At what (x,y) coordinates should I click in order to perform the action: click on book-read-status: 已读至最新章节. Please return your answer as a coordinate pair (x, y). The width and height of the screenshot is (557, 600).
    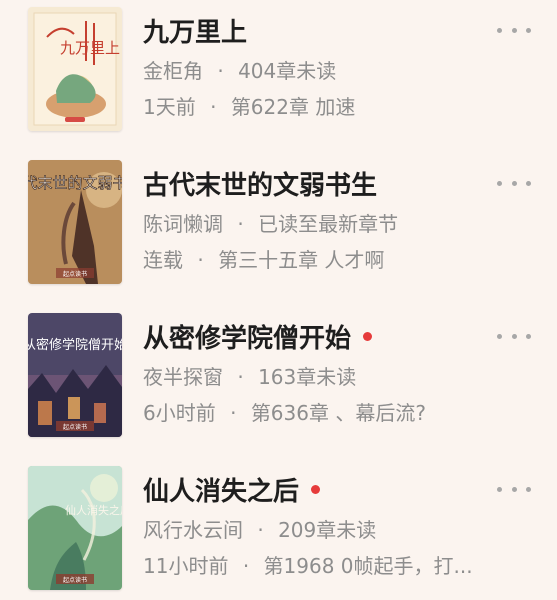
    Looking at the image, I should click on (328, 224).